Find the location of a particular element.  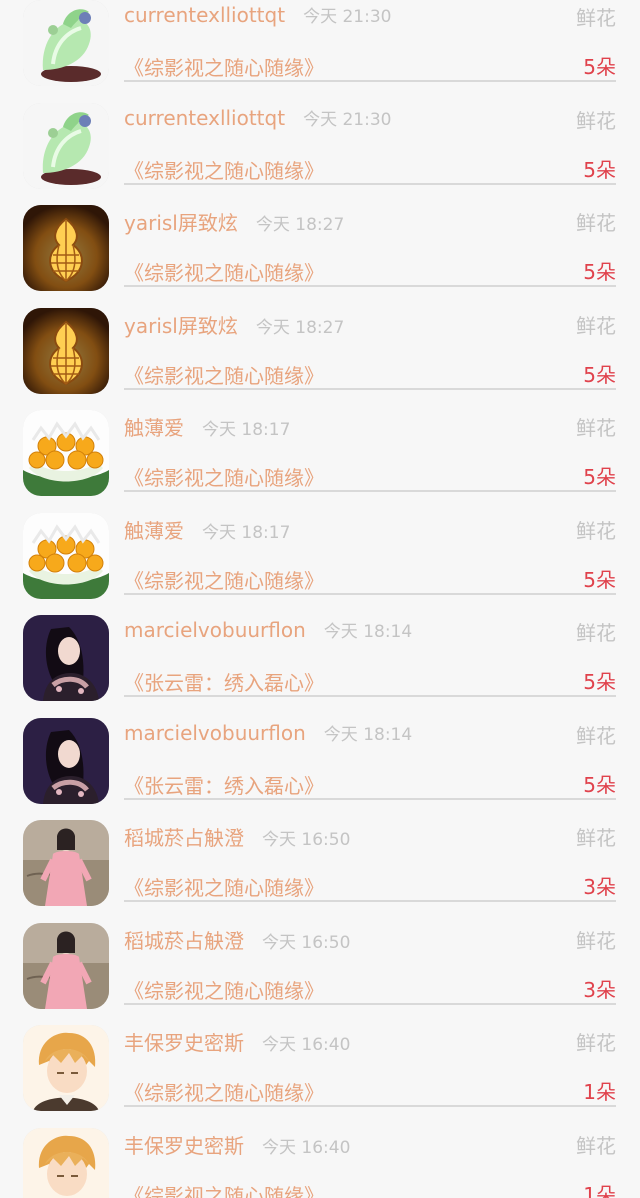

record-time: 今天 16:40 is located at coordinates (306, 1045).